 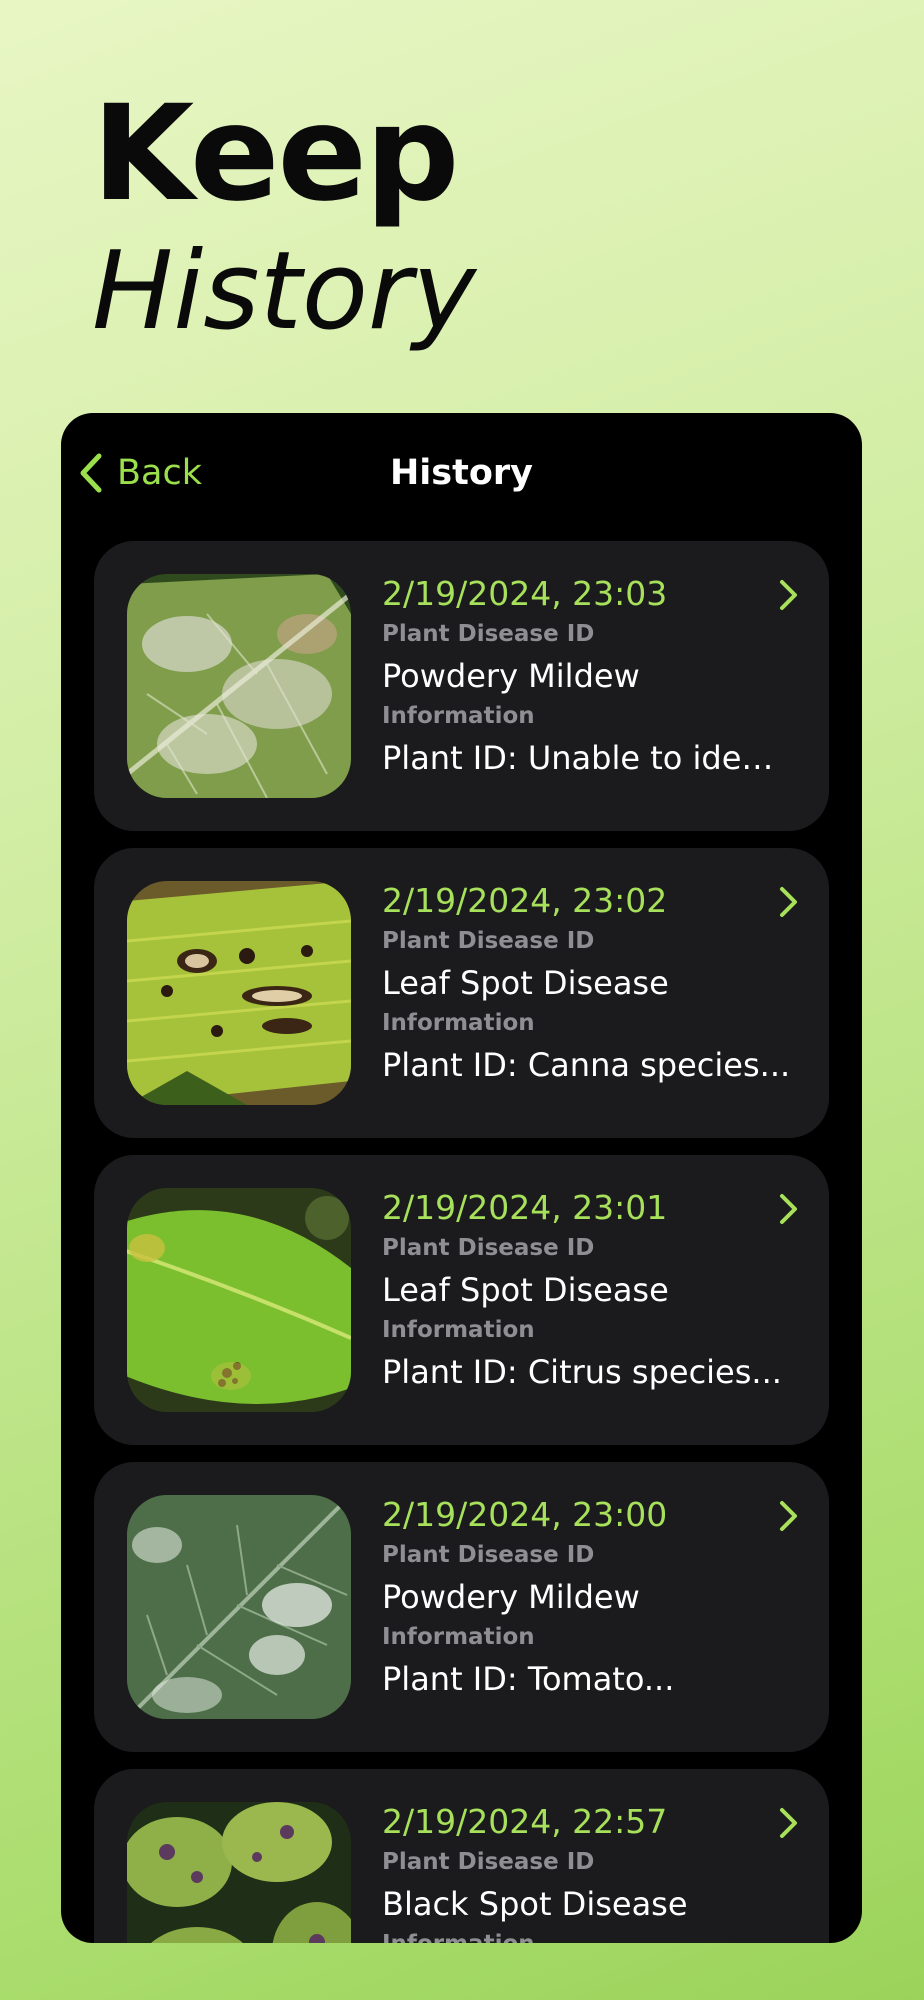 I want to click on headline: Keep History, so click(x=284, y=221).